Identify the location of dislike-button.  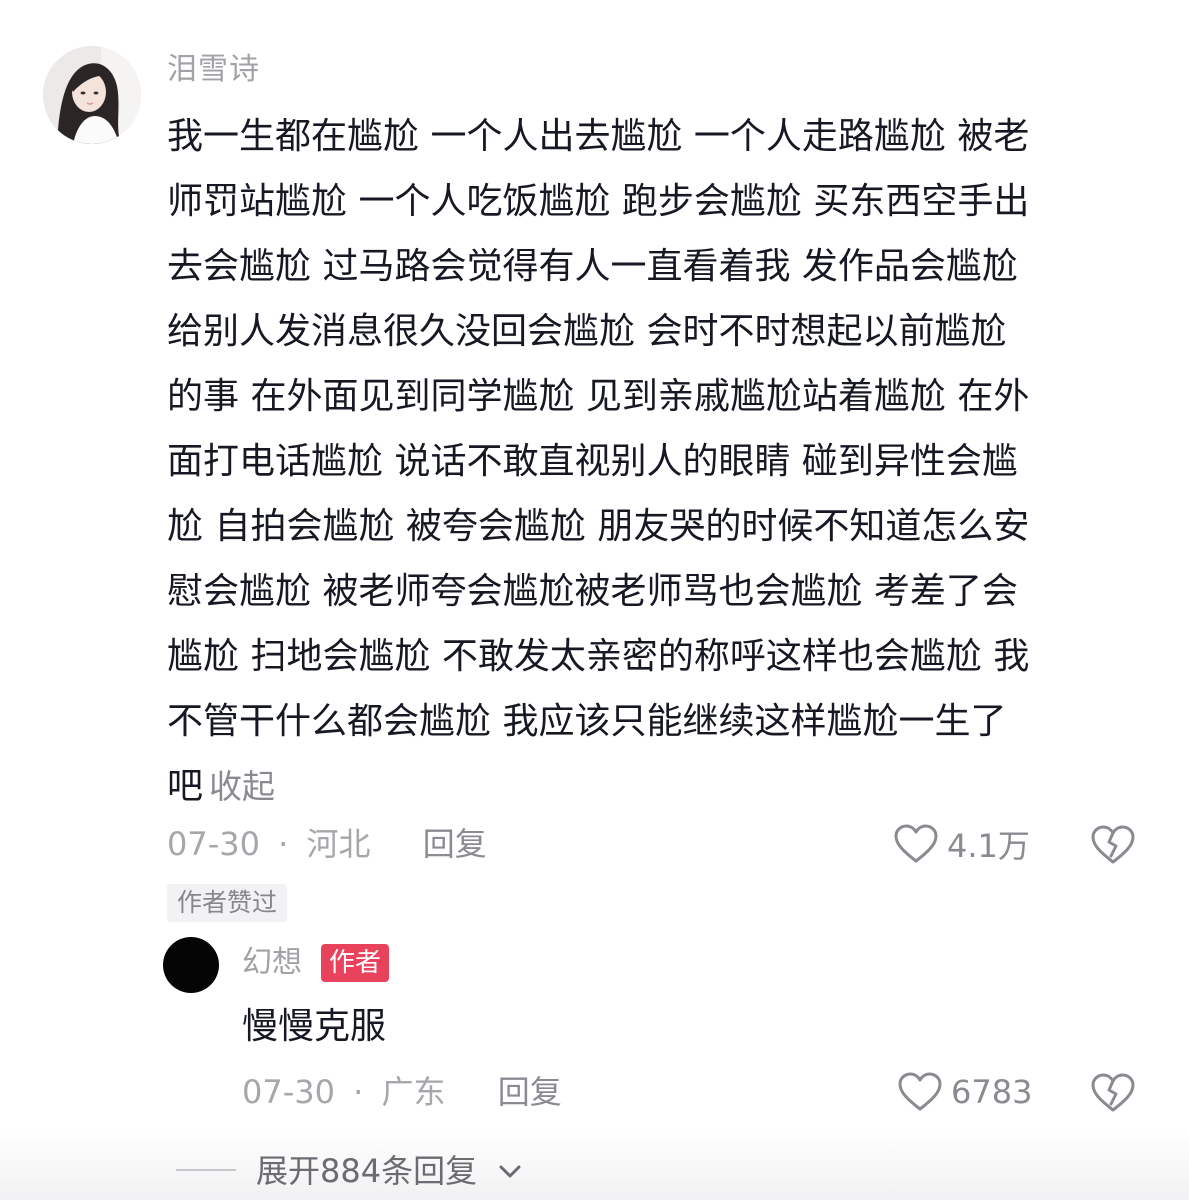
(1113, 844).